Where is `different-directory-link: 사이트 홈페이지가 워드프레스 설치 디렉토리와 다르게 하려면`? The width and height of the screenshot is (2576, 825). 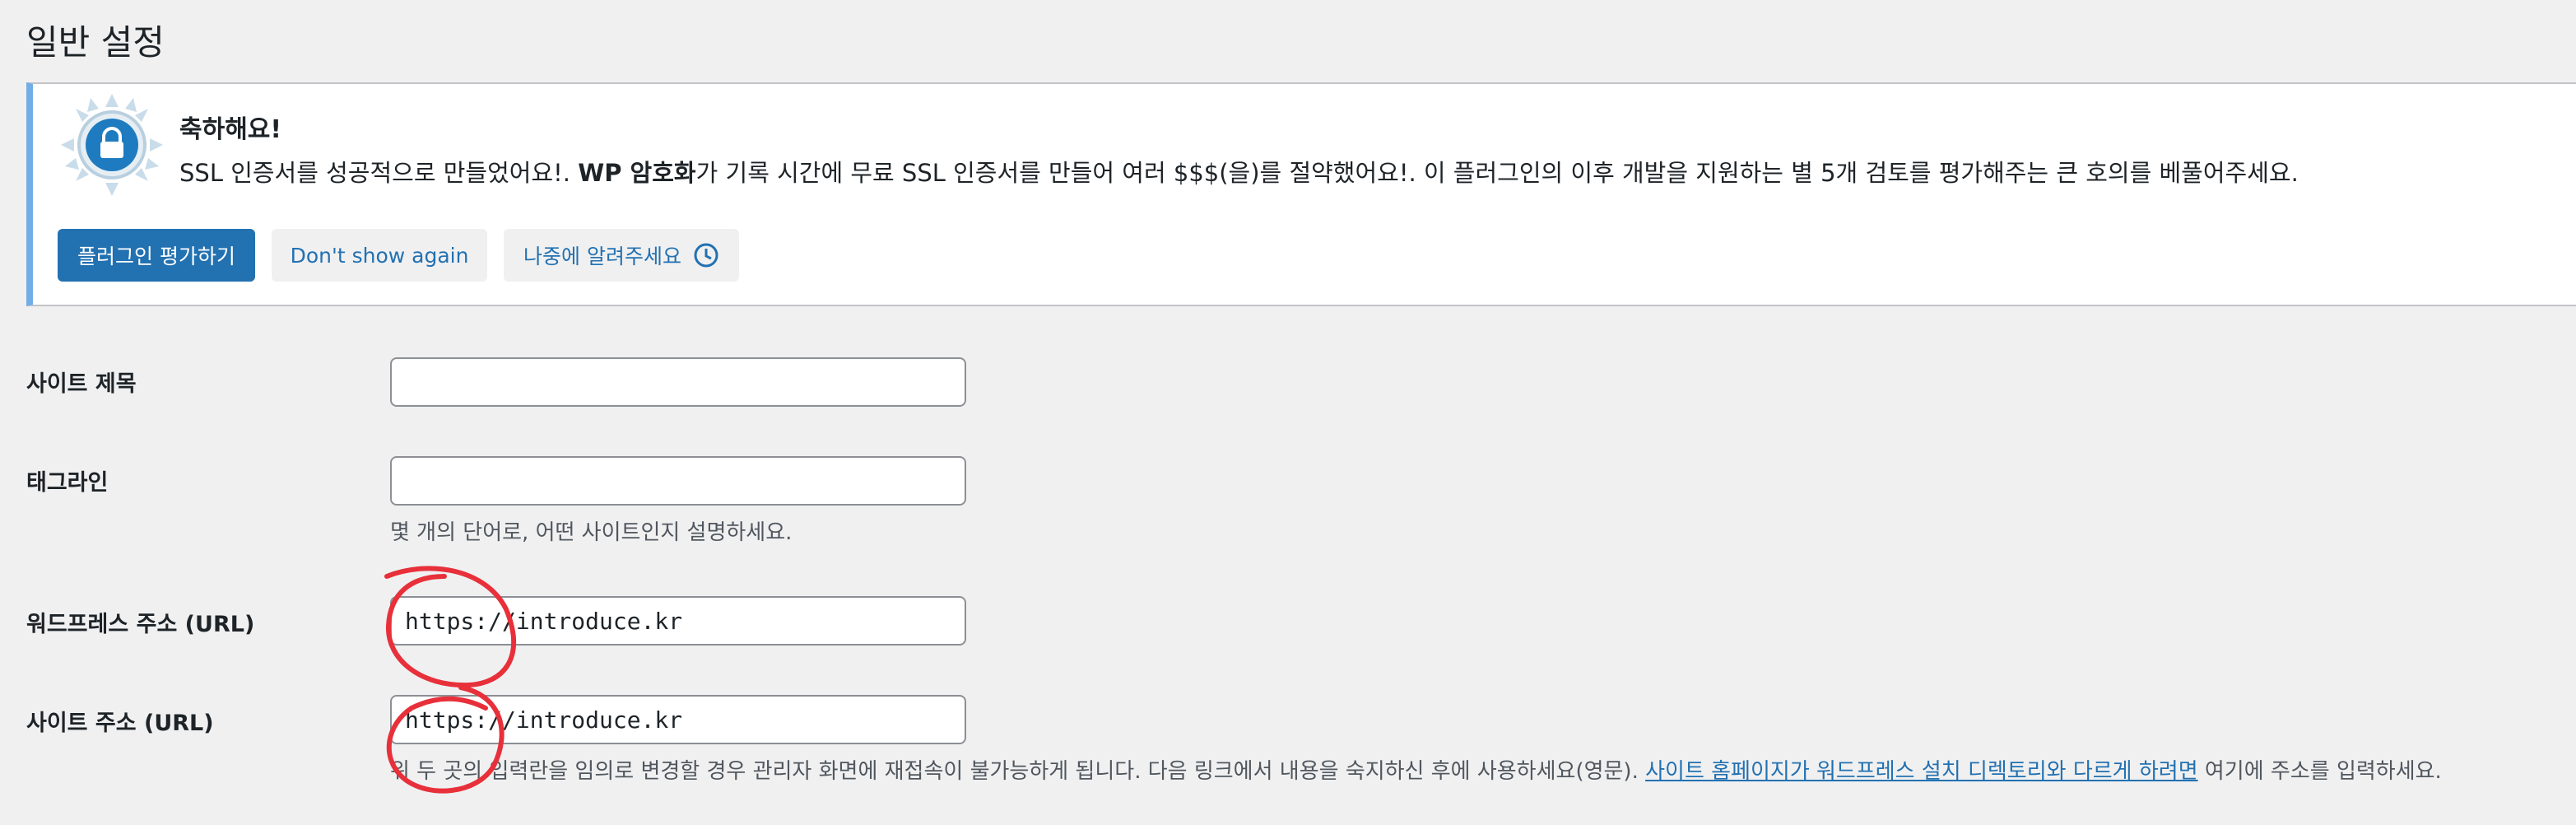 different-directory-link: 사이트 홈페이지가 워드프레스 설치 디렉토리와 다르게 하려면 is located at coordinates (1921, 772).